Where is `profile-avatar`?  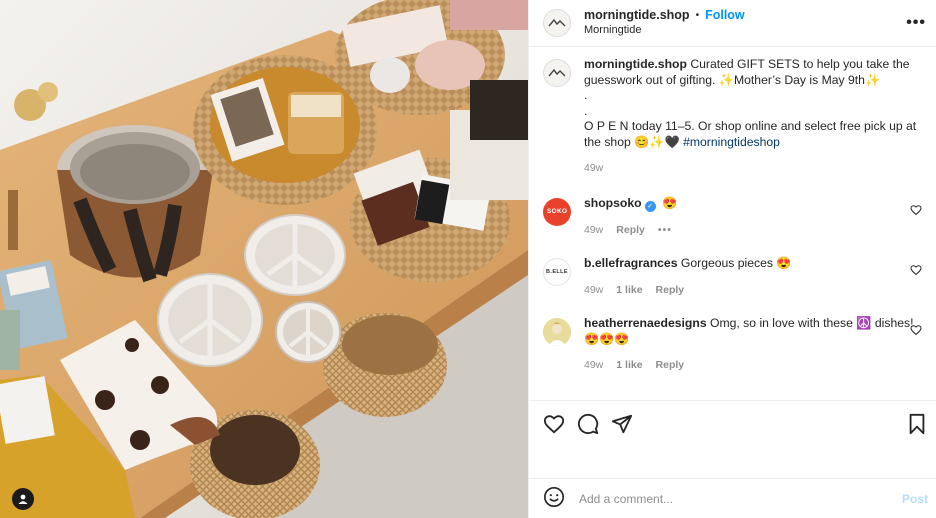 profile-avatar is located at coordinates (557, 23).